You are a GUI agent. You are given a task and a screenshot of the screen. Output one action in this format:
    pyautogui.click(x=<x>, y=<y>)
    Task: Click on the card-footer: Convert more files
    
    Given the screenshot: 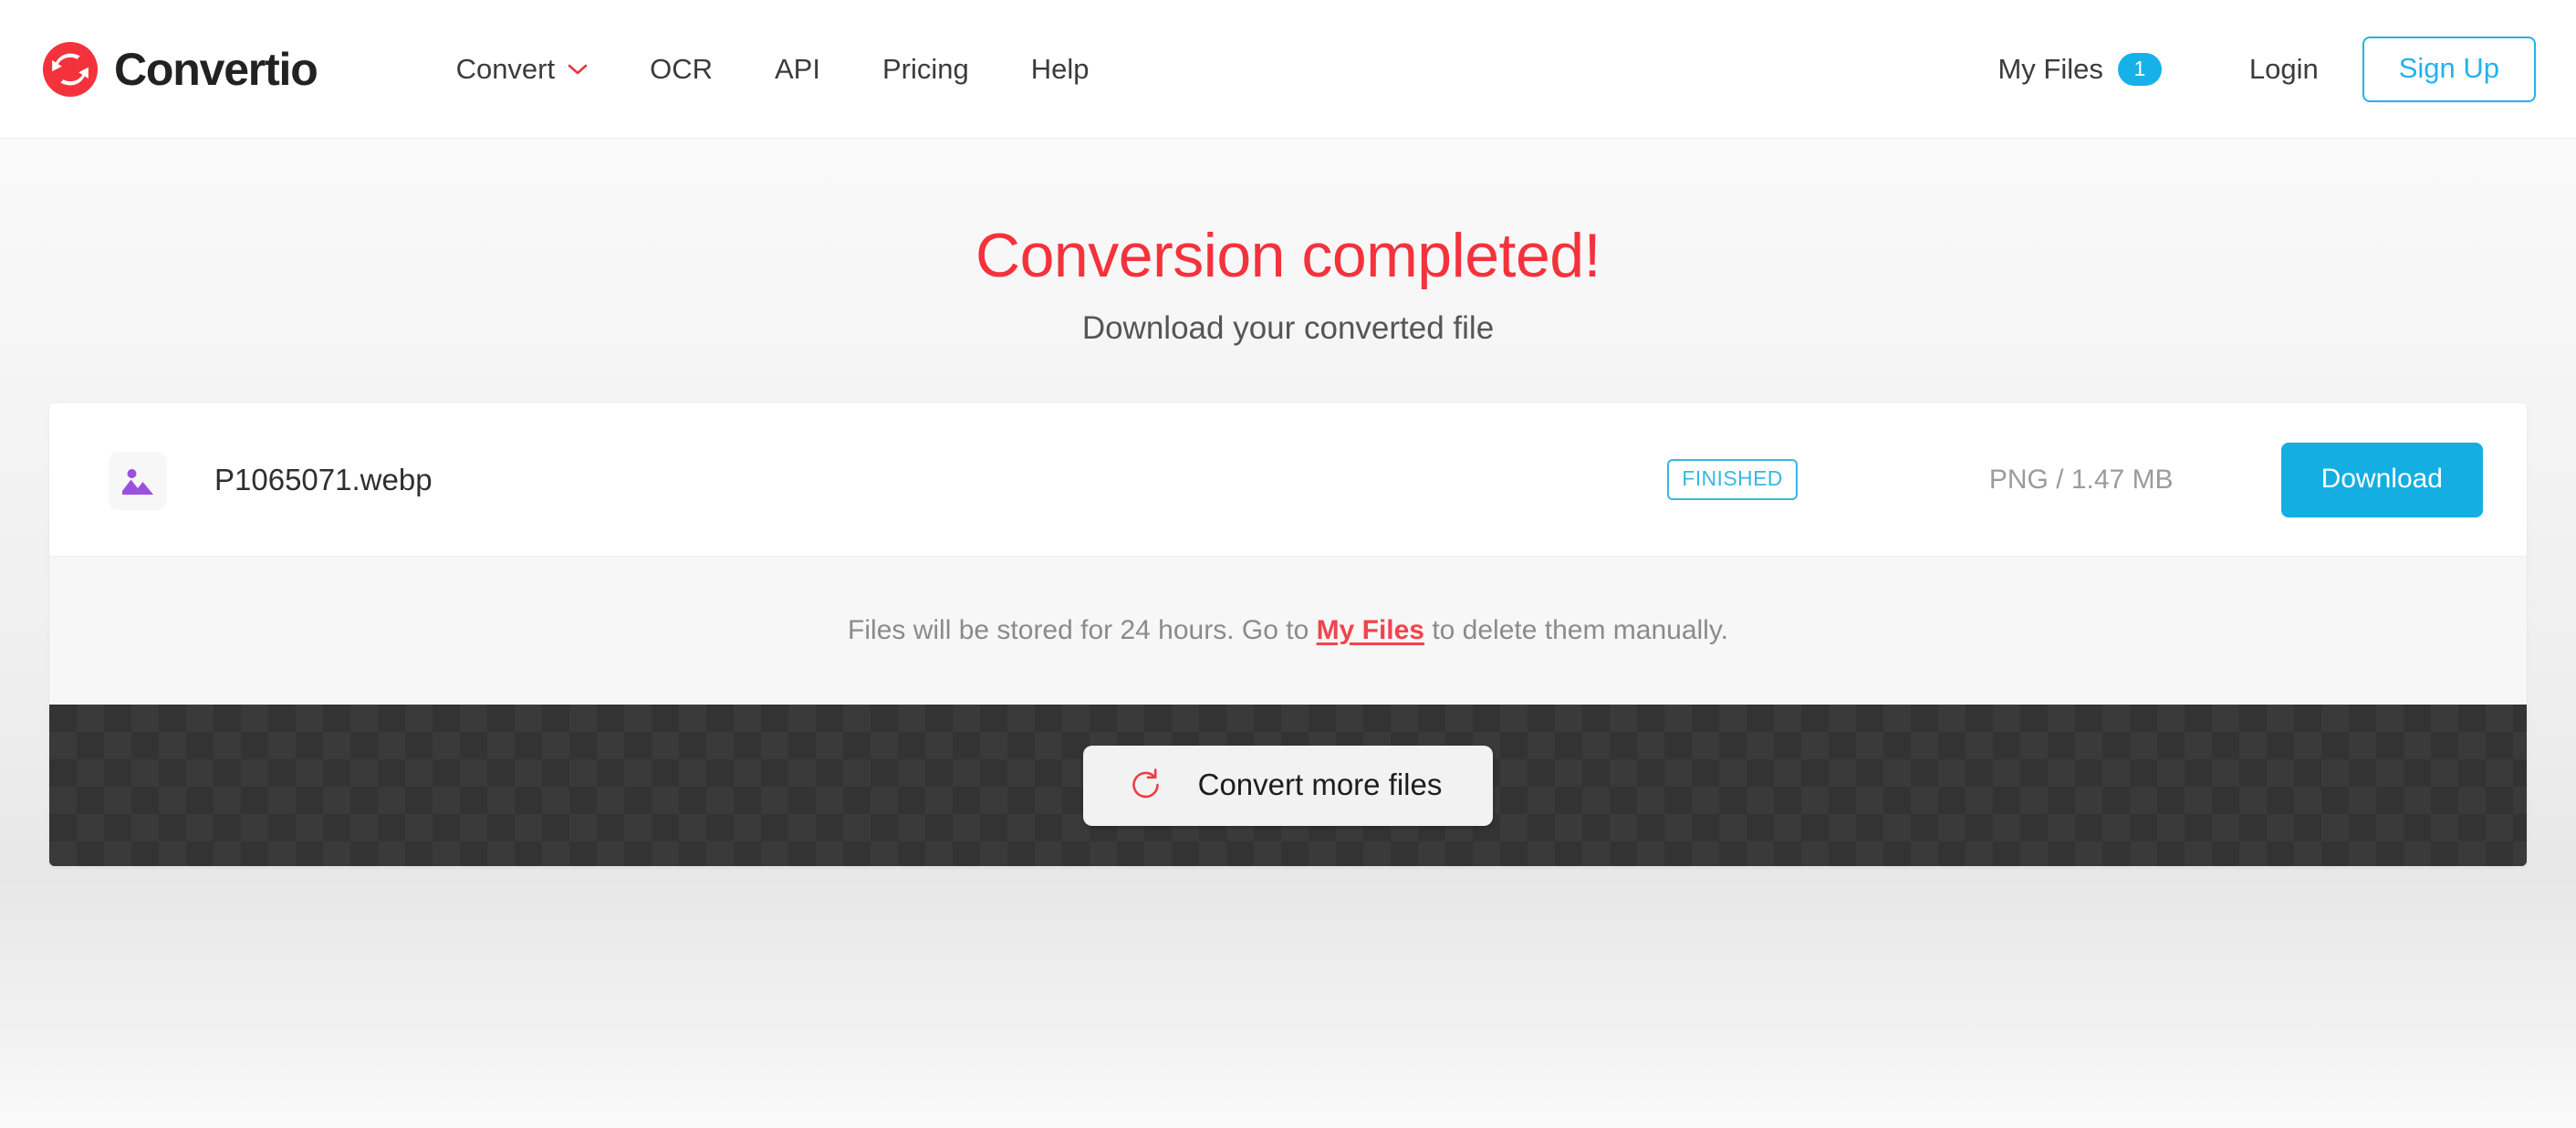 What is the action you would take?
    pyautogui.click(x=1288, y=786)
    